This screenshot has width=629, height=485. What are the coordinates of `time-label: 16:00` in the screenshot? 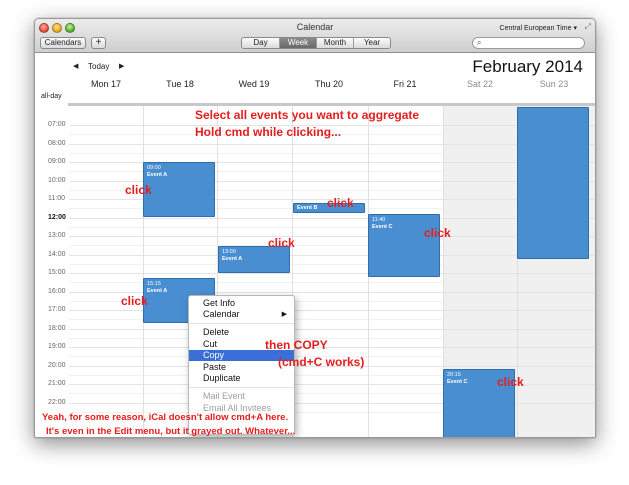 It's located at (57, 291).